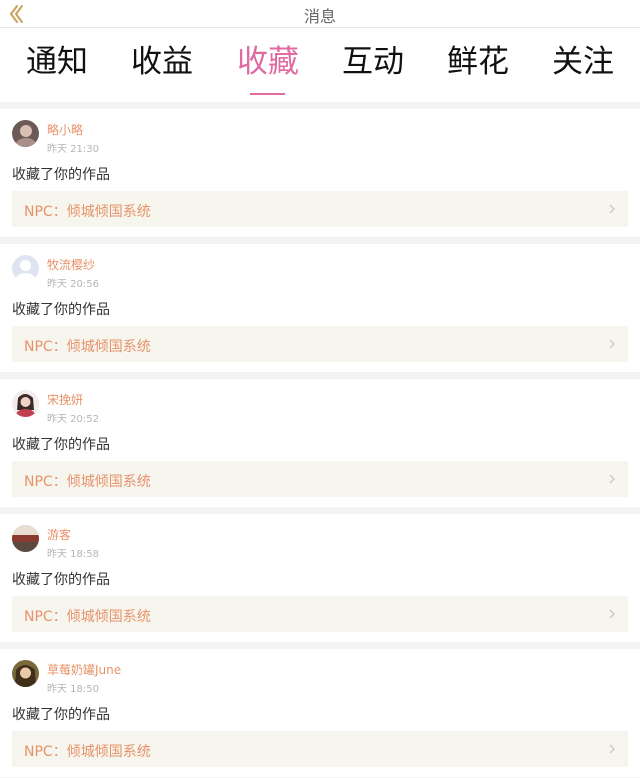 Image resolution: width=640 pixels, height=778 pixels. What do you see at coordinates (162, 62) in the screenshot?
I see `tab-earnings: 收益` at bounding box center [162, 62].